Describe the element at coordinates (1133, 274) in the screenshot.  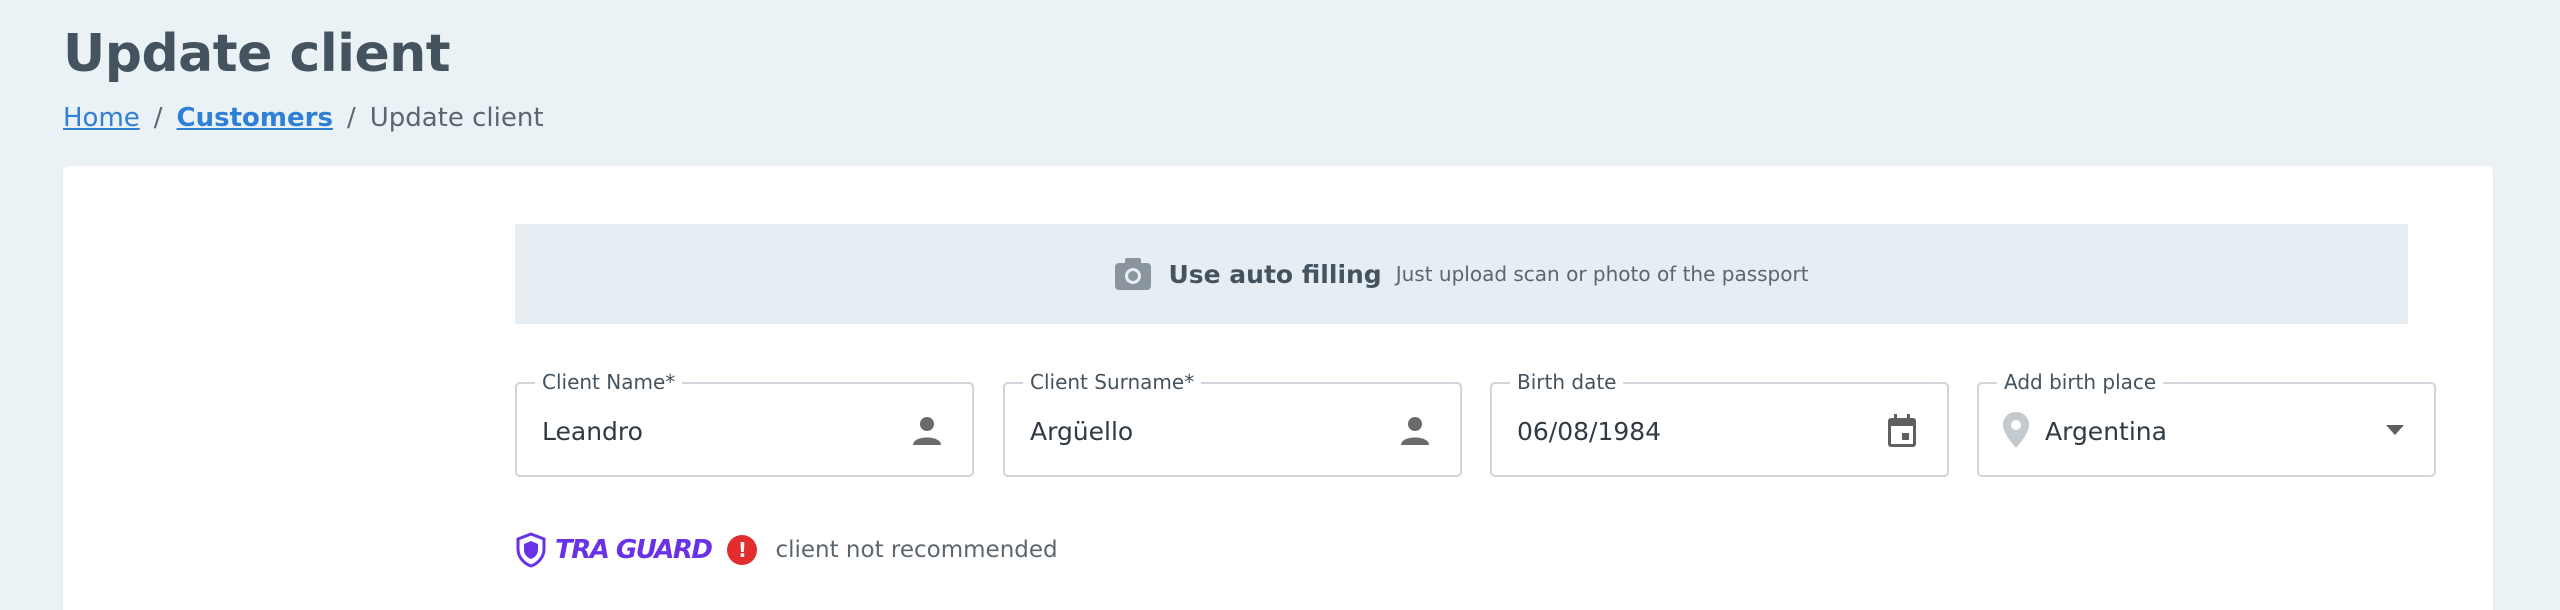
I see `camera-icon` at that location.